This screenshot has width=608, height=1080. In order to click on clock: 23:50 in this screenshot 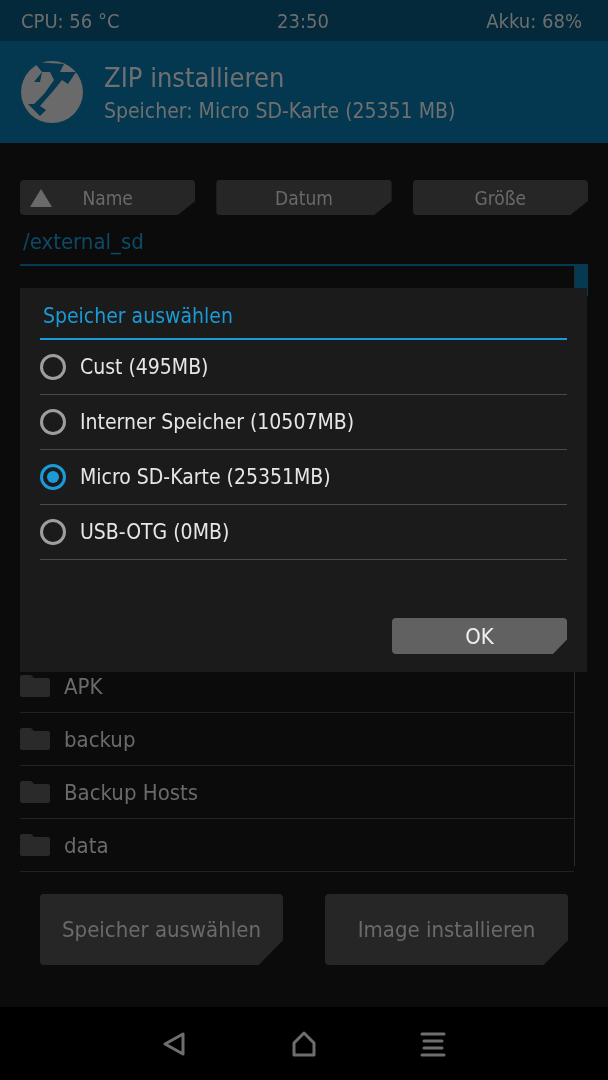, I will do `click(303, 20)`.